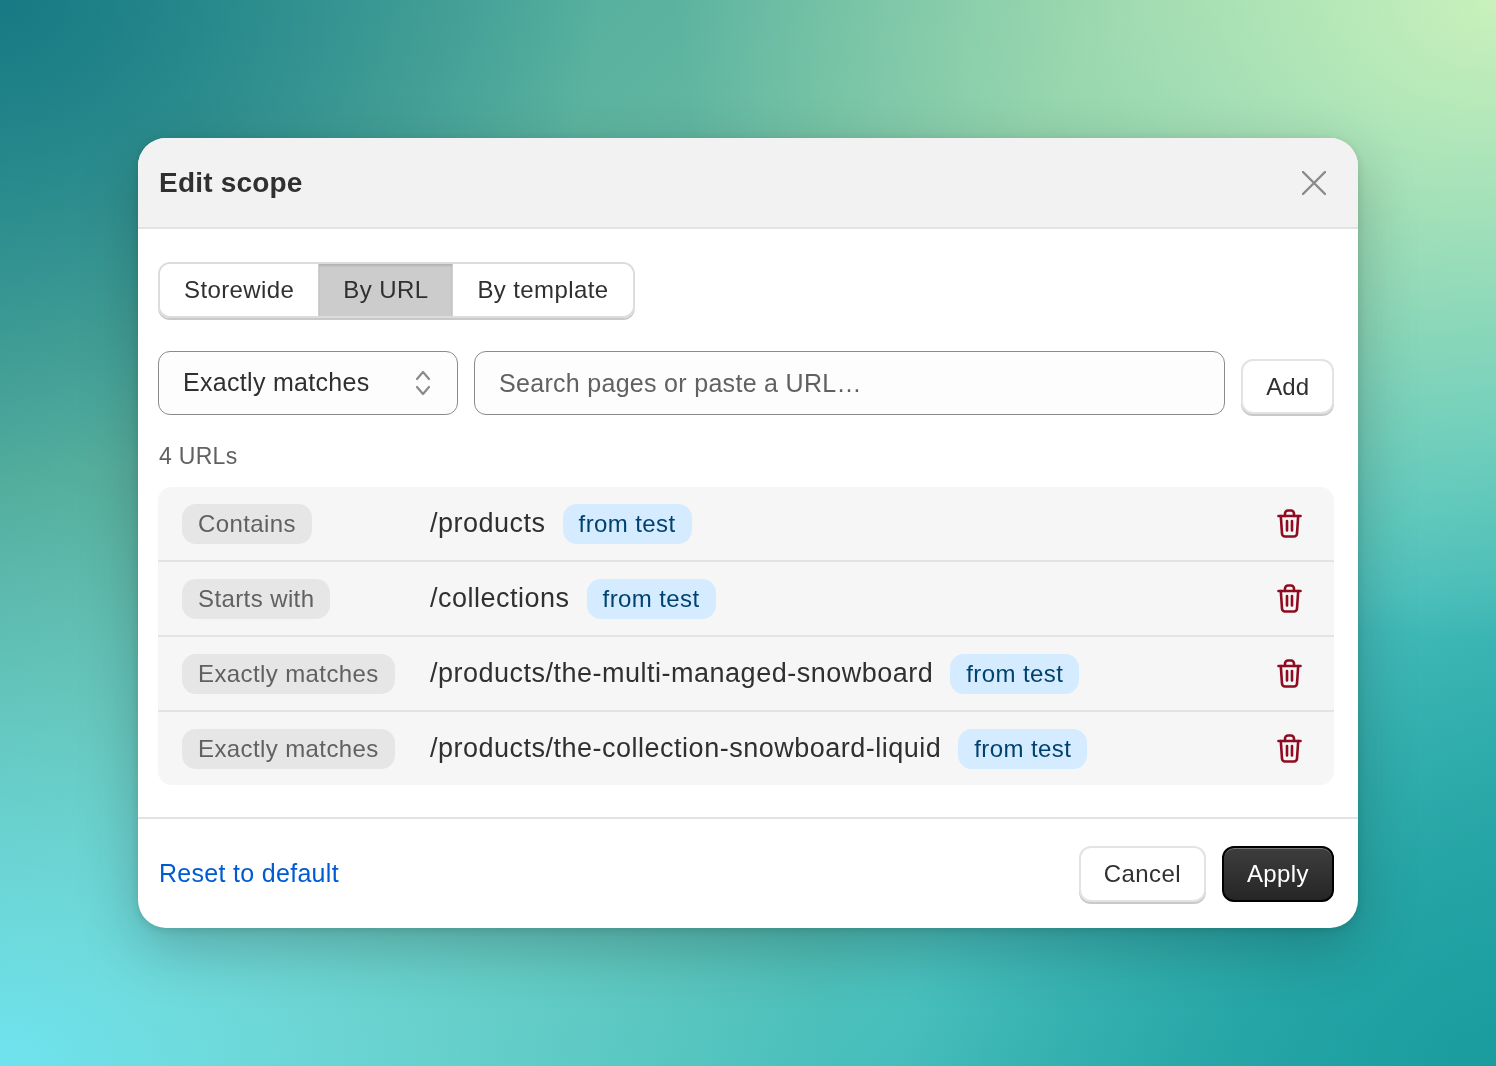 Image resolution: width=1496 pixels, height=1066 pixels. I want to click on chevron-up-down-icon, so click(423, 383).